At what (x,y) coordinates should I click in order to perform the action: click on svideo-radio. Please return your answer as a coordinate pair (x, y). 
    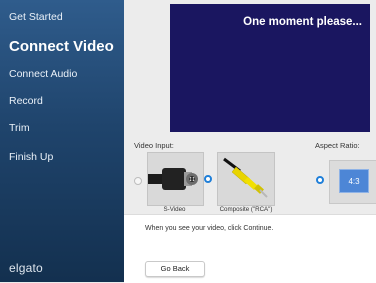
    Looking at the image, I should click on (138, 181).